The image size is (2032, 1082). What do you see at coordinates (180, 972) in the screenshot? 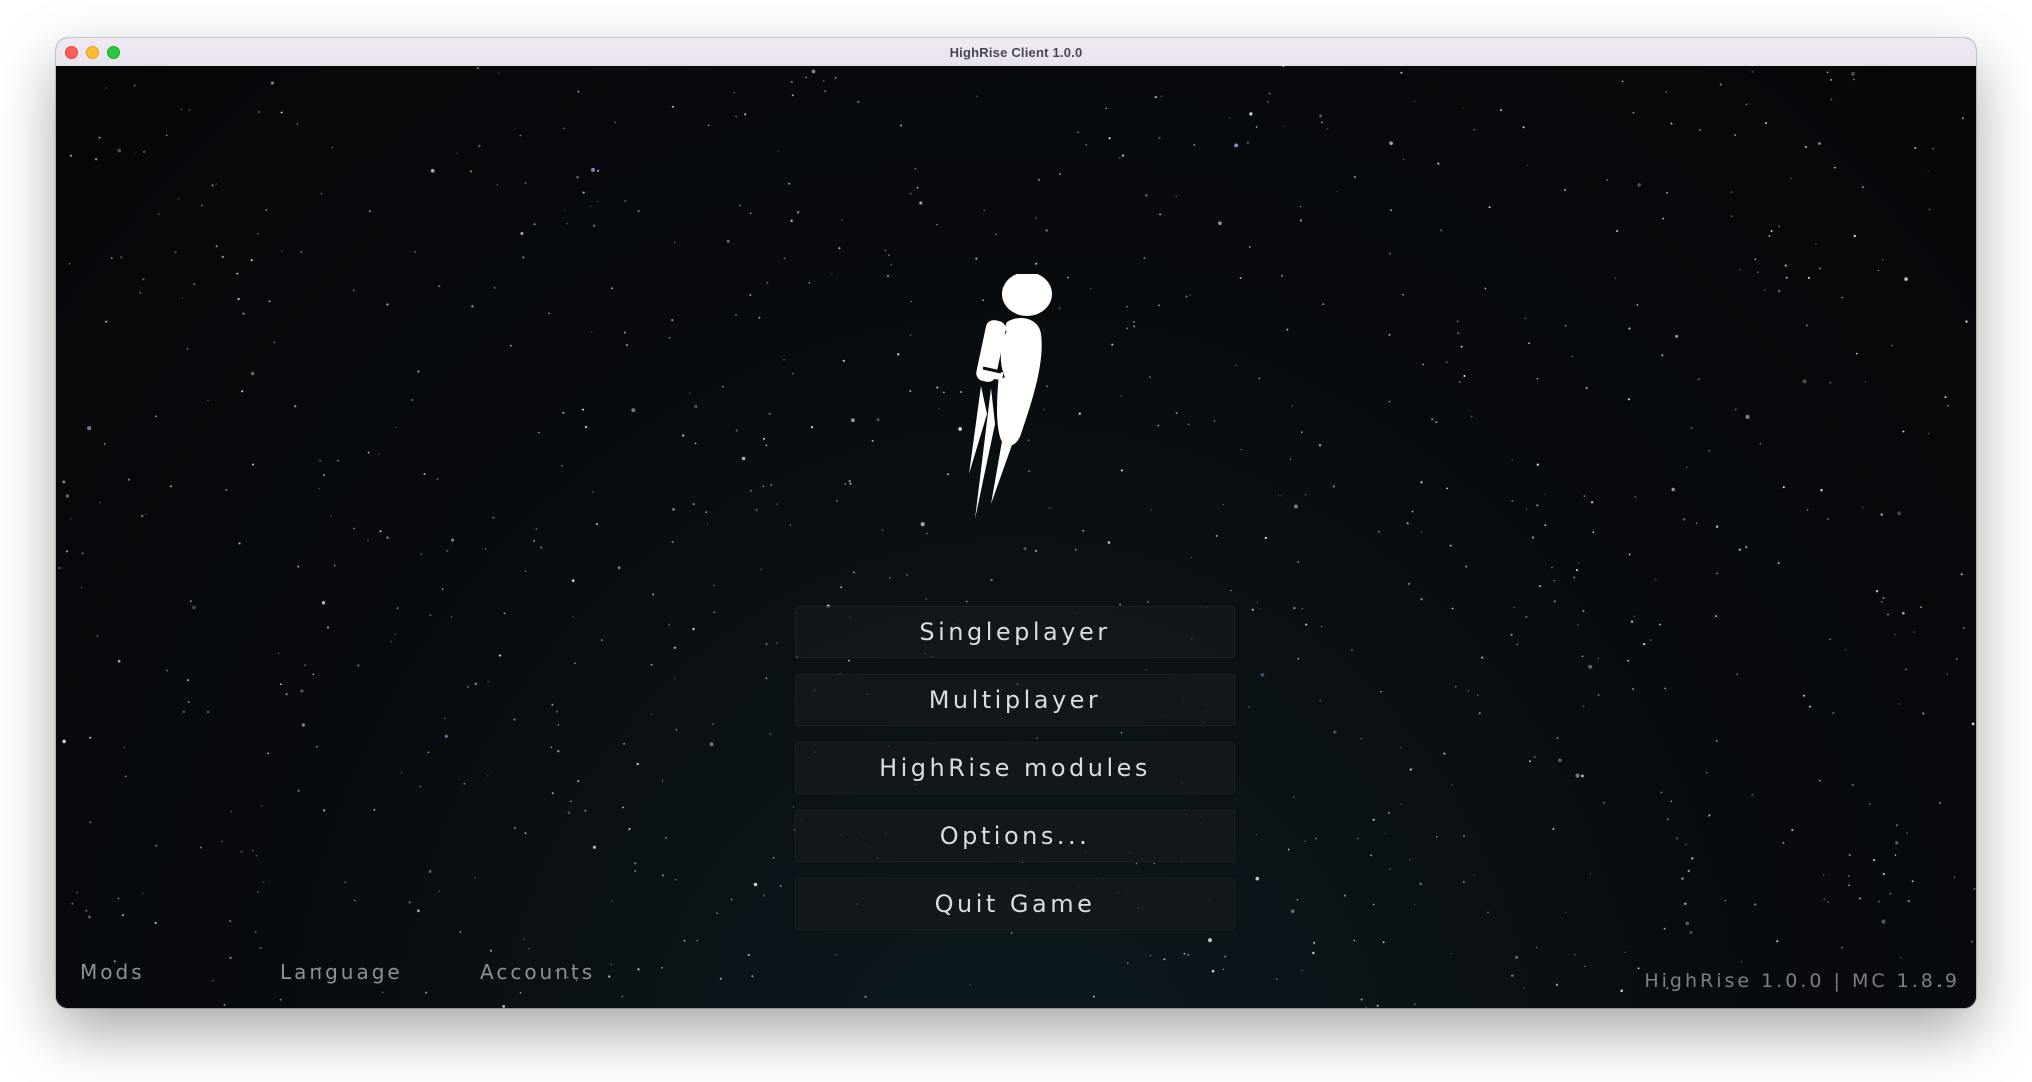
I see `mods-link: Mods` at bounding box center [180, 972].